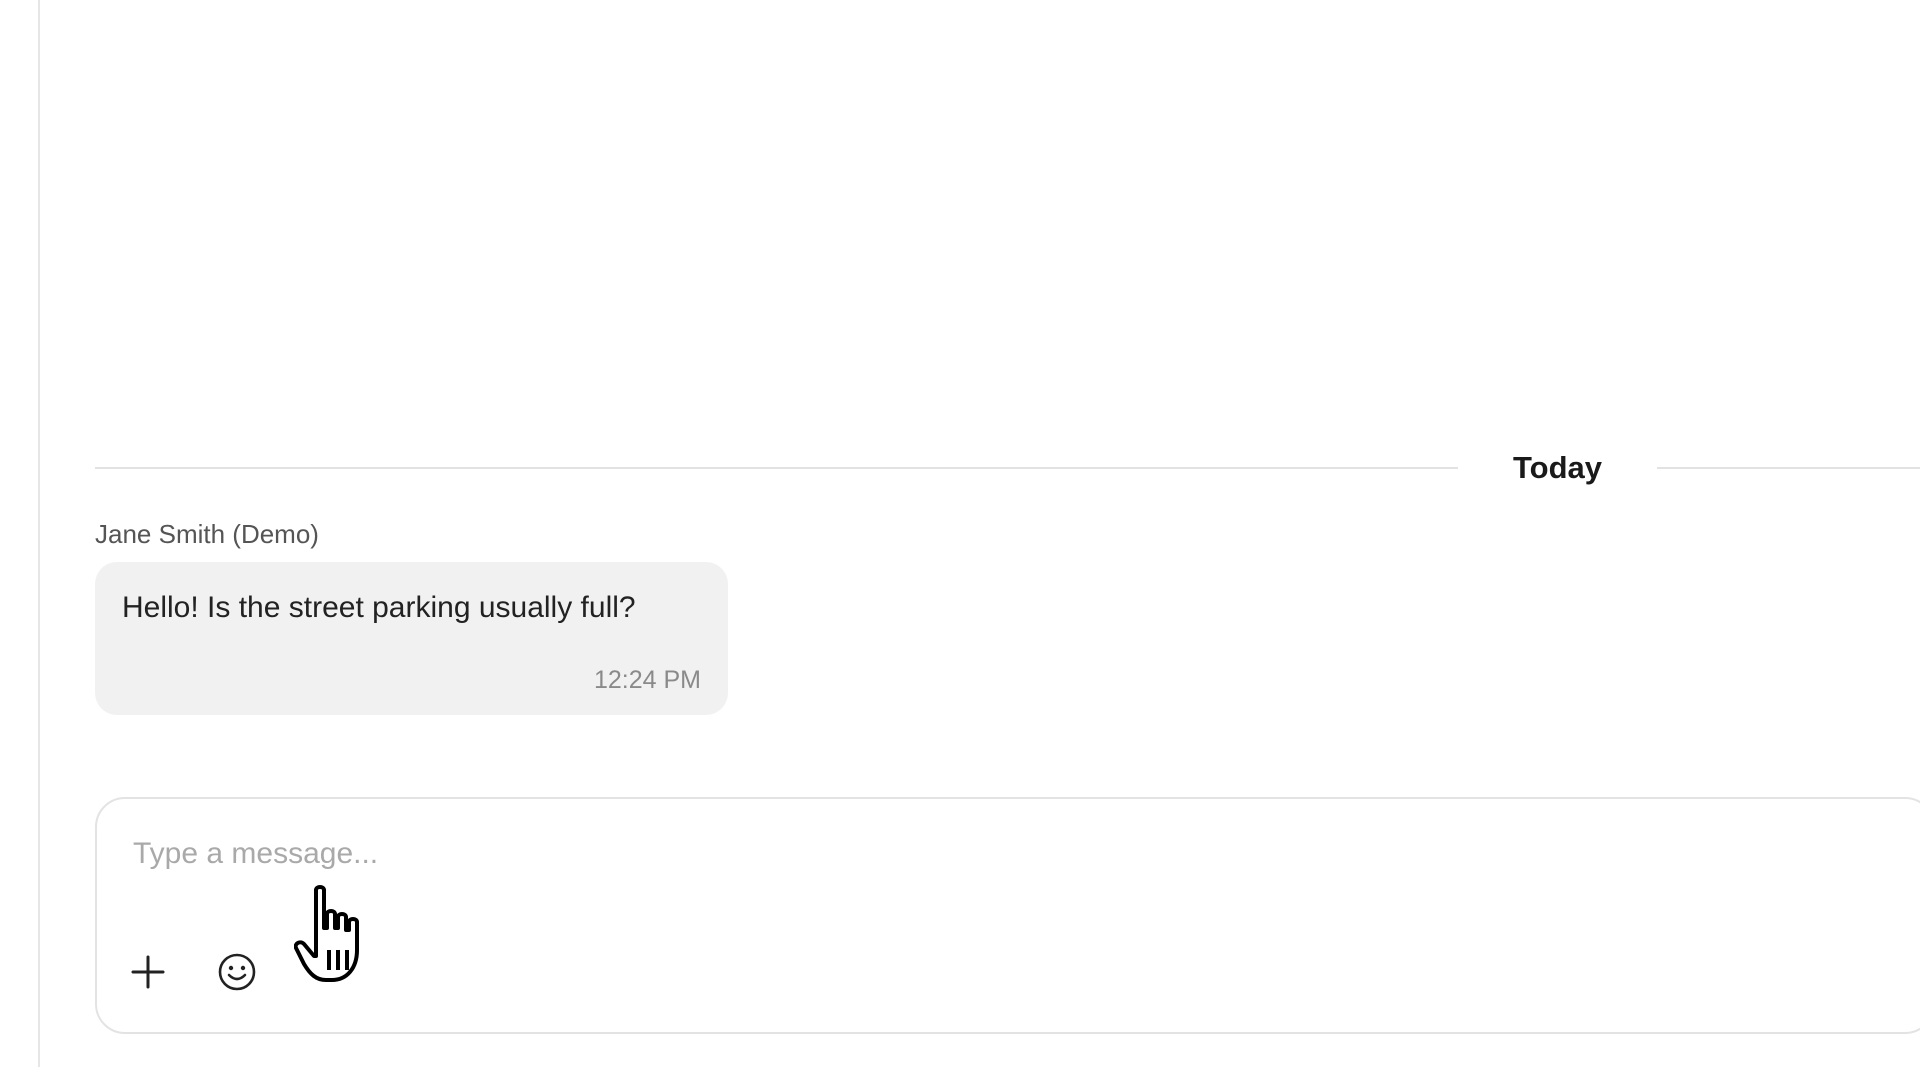 Image resolution: width=1920 pixels, height=1067 pixels. I want to click on add-attachment-button, so click(148, 972).